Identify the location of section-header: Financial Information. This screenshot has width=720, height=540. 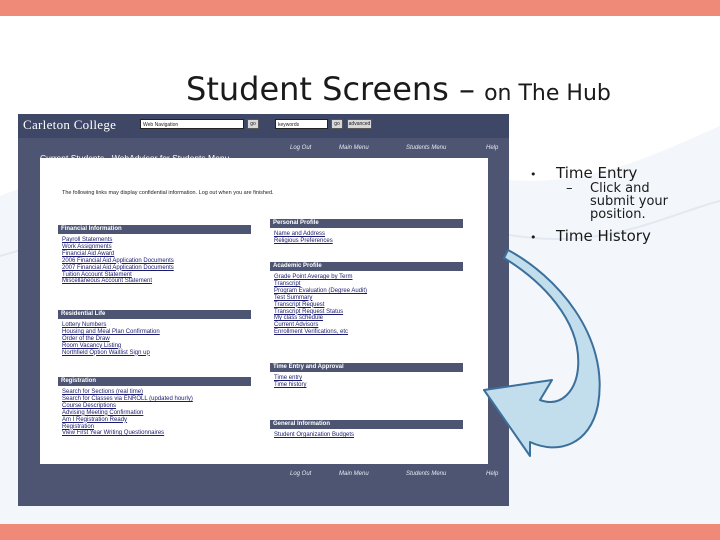
(154, 229).